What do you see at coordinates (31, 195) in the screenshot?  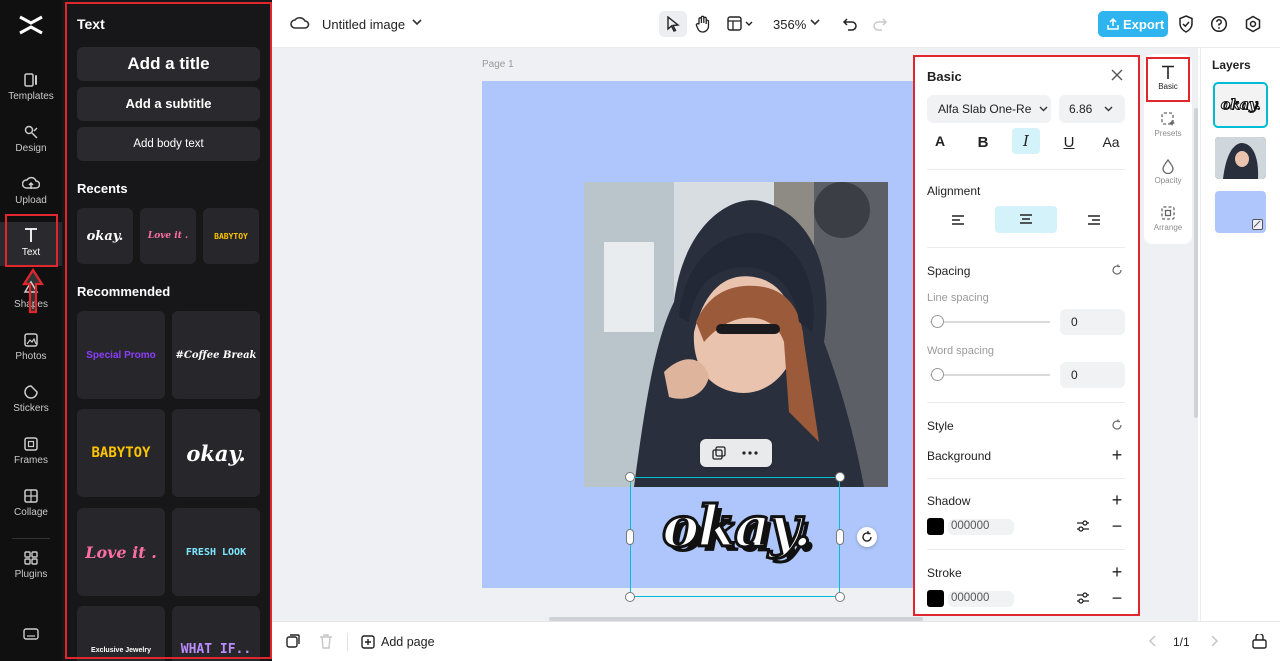 I see `rail-item-upload: Upload` at bounding box center [31, 195].